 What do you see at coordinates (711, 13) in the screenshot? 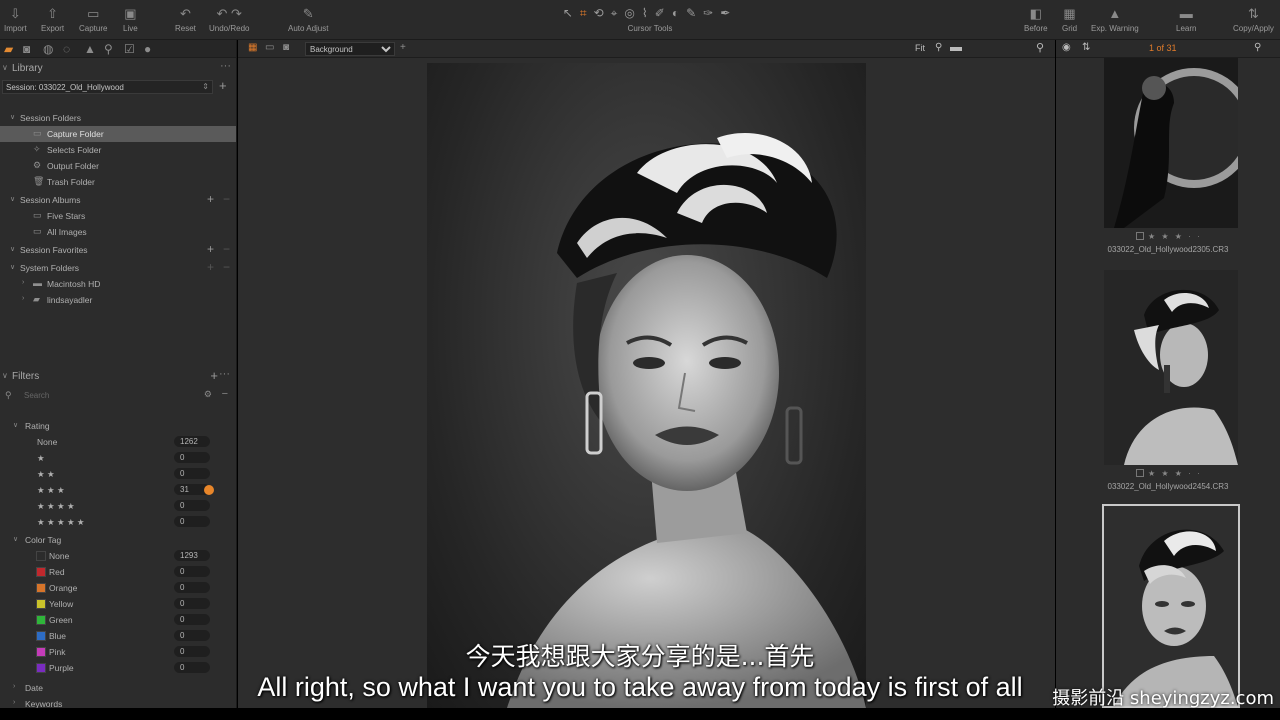
I see `annotate-tool-icon: ✑` at bounding box center [711, 13].